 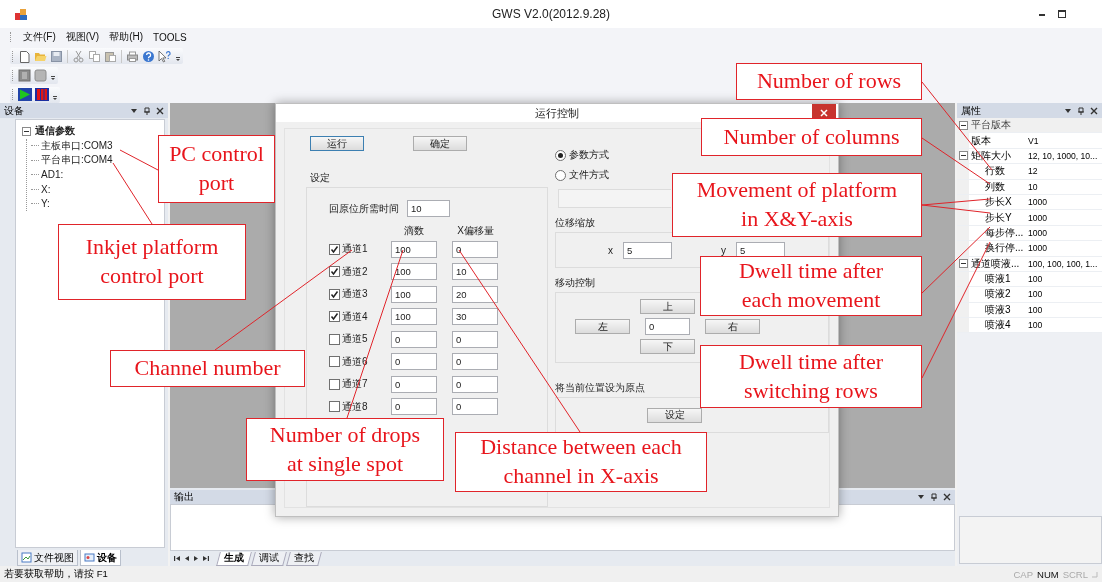 What do you see at coordinates (205, 558) in the screenshot?
I see `last-icon` at bounding box center [205, 558].